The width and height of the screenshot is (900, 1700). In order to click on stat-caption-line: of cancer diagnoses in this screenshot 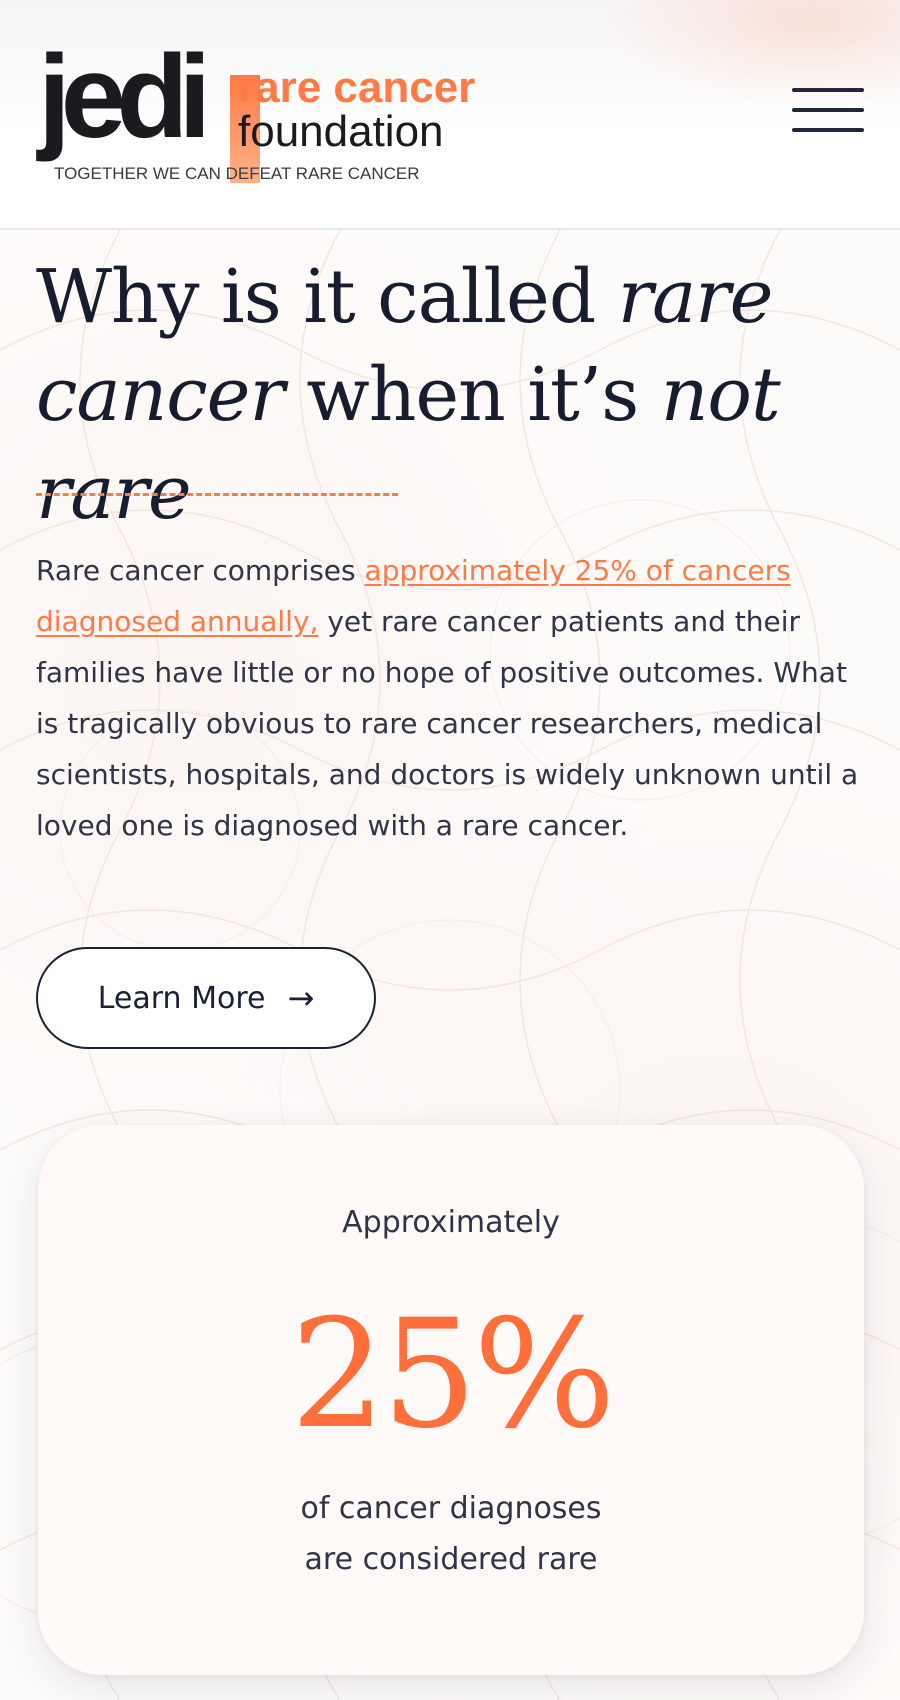, I will do `click(451, 1508)`.